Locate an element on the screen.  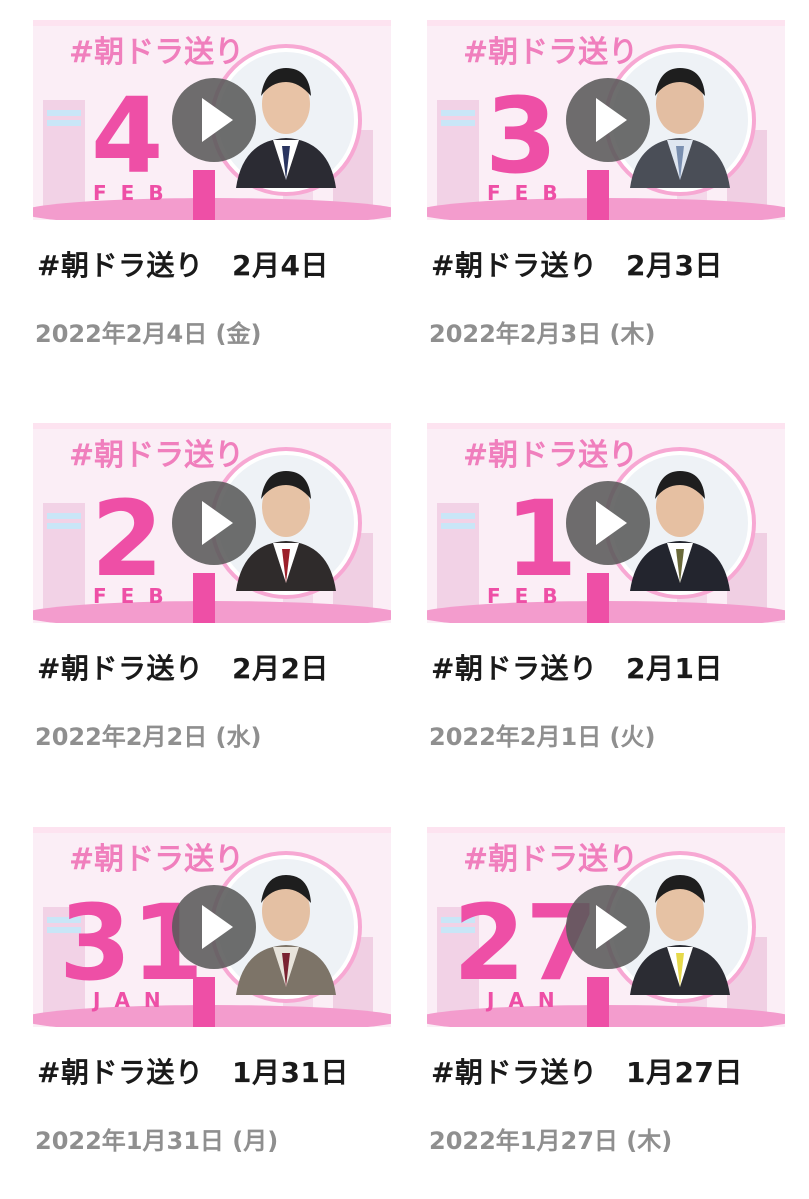
thumbnail-artwork: #朝ドラ送り 31 JAN is located at coordinates (212, 927).